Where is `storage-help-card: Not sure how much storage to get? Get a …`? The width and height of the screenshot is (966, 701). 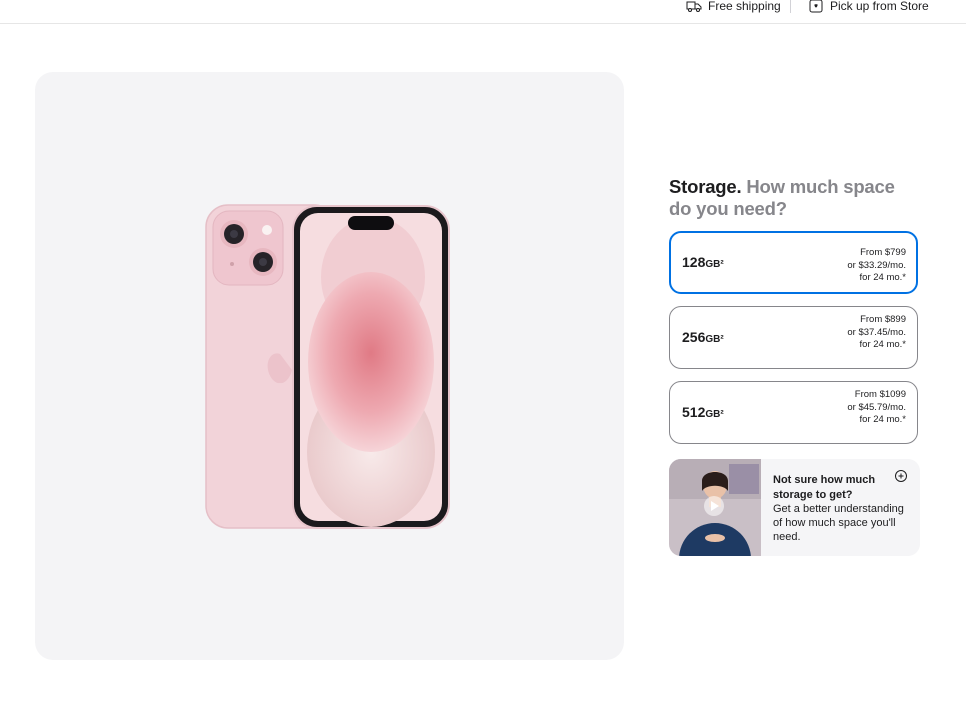
storage-help-card: Not sure how much storage to get? Get a … is located at coordinates (794, 507).